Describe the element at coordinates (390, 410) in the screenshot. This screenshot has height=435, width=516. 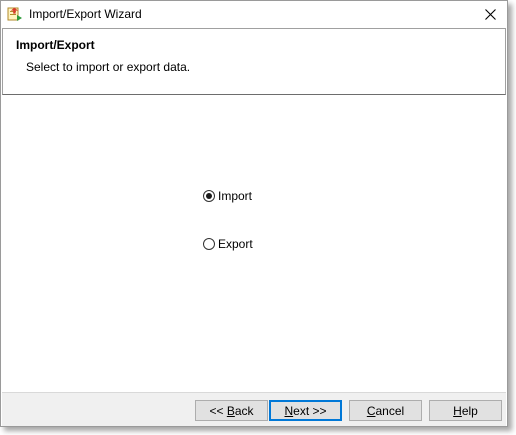
I see `cancel-rest: ancel` at that location.